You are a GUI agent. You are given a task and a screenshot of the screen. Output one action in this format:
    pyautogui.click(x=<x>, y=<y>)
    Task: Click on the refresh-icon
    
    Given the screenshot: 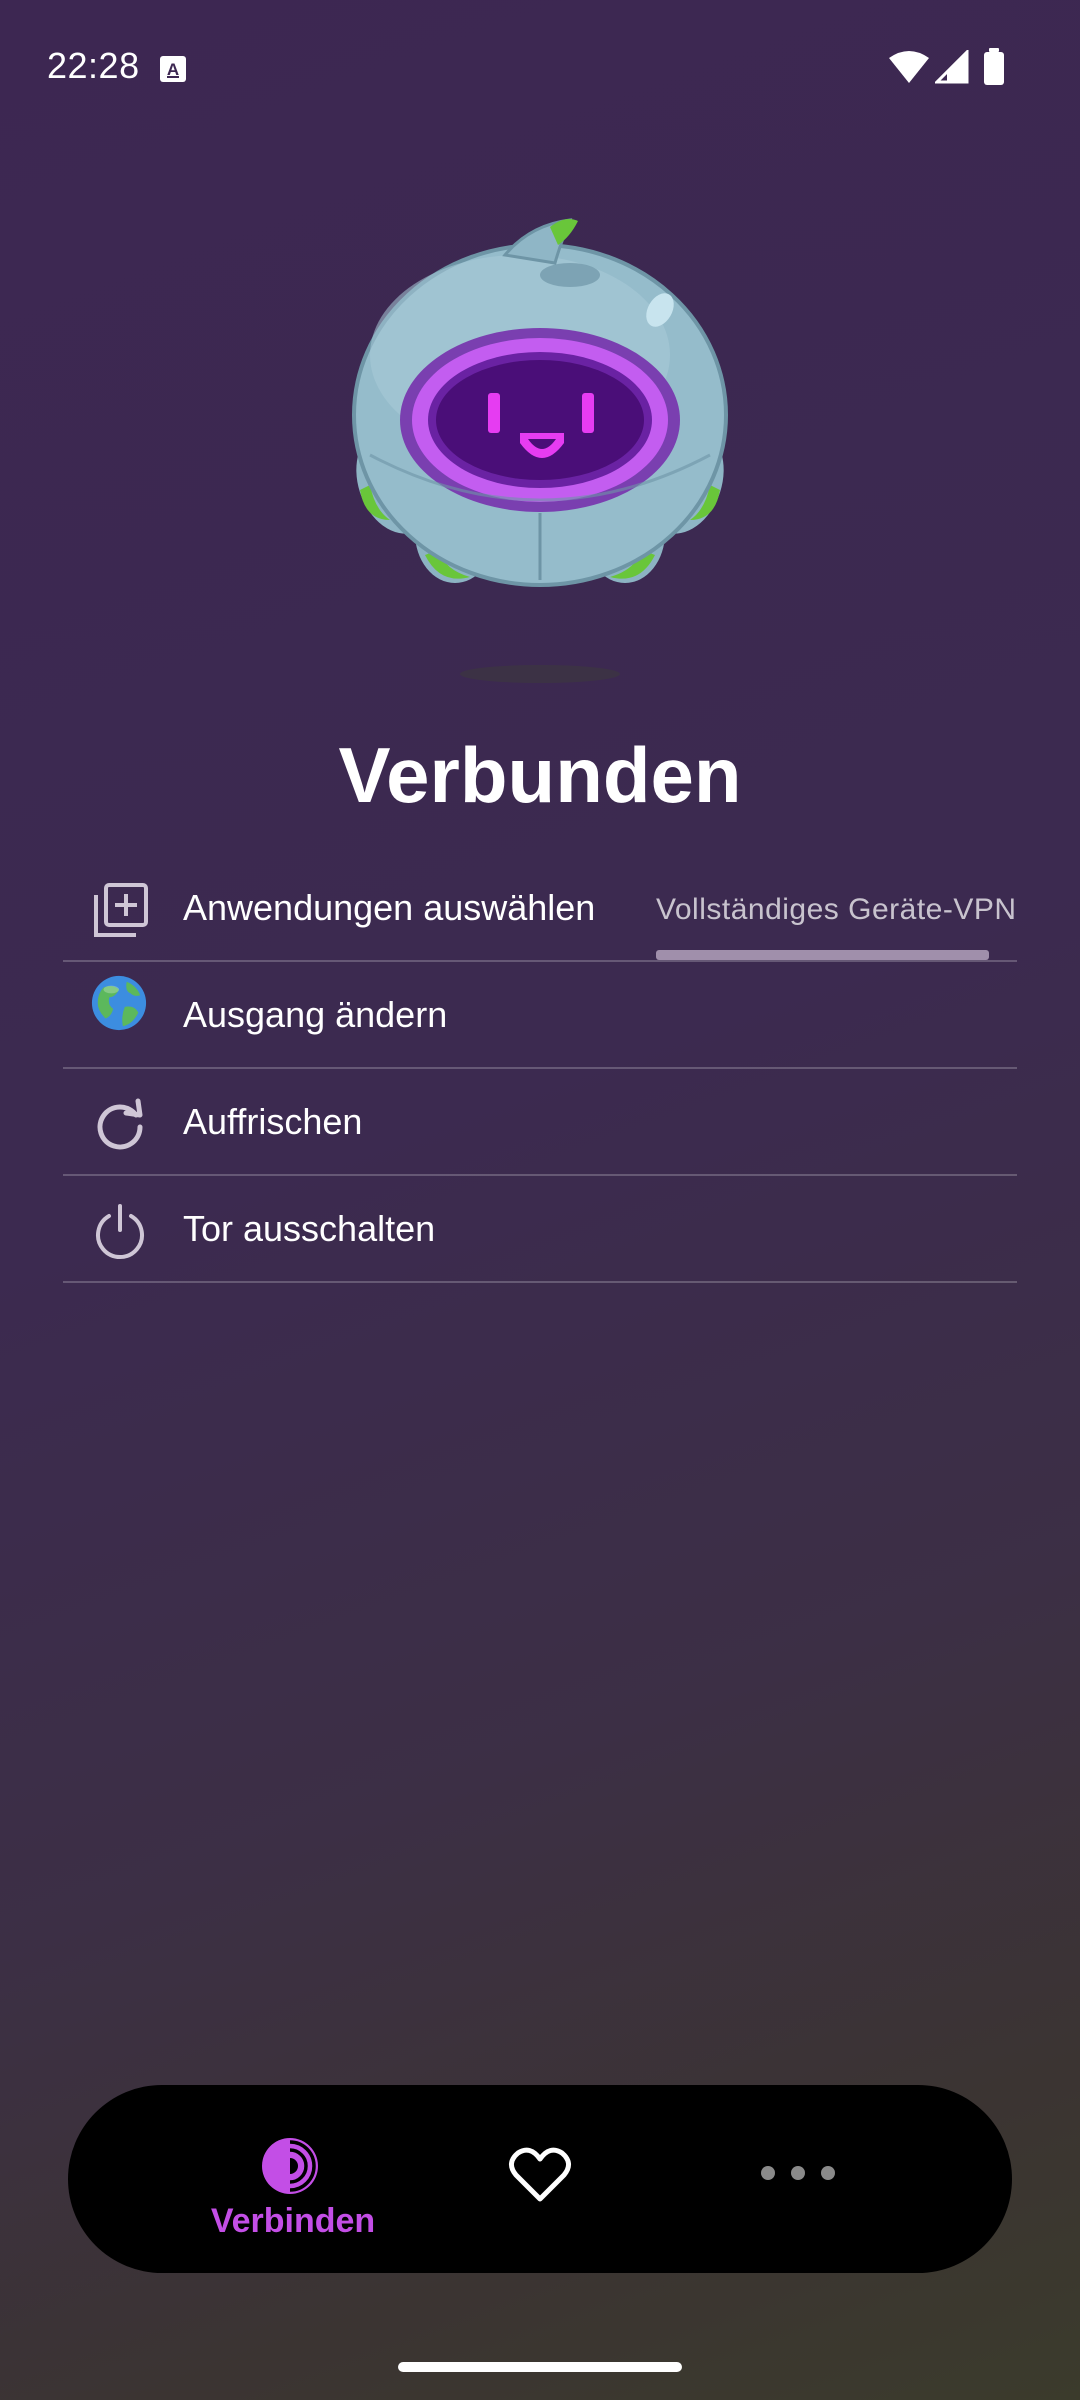 What is the action you would take?
    pyautogui.click(x=120, y=1124)
    